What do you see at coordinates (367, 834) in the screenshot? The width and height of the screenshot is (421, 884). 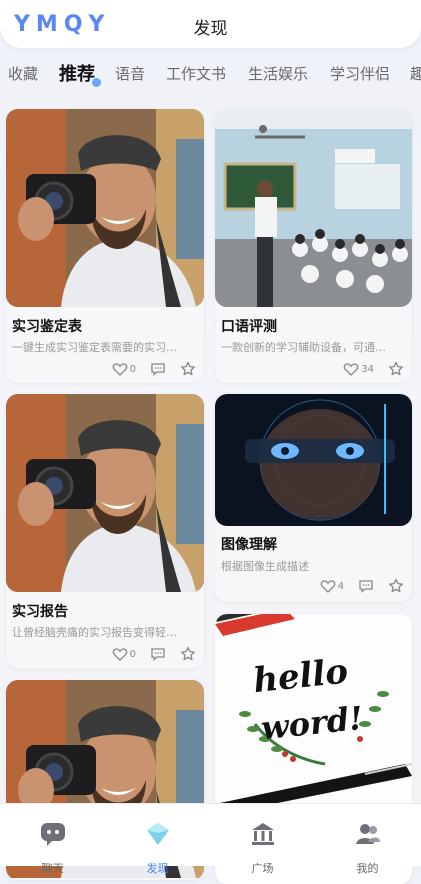 I see `profile-icon` at bounding box center [367, 834].